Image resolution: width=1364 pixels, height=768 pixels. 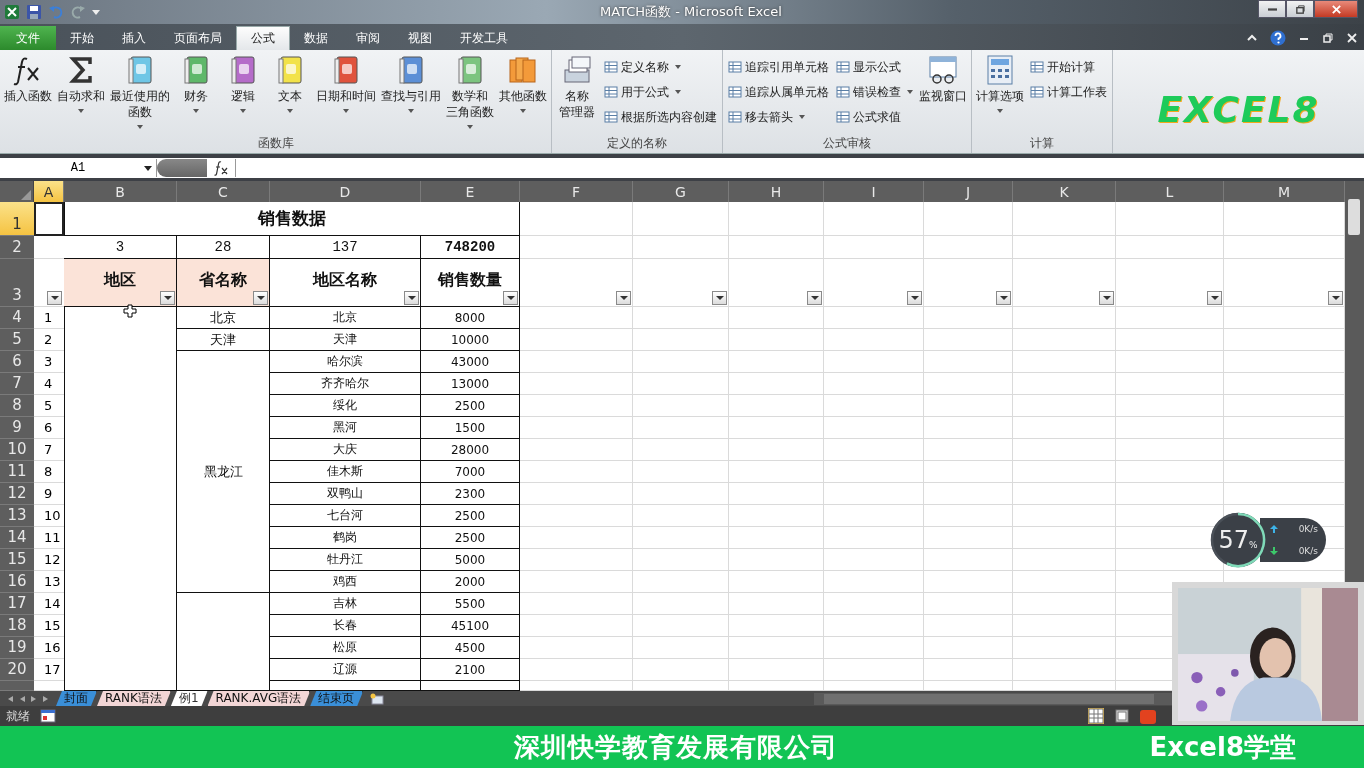 What do you see at coordinates (345, 626) in the screenshot?
I see `table-cell: 长春` at bounding box center [345, 626].